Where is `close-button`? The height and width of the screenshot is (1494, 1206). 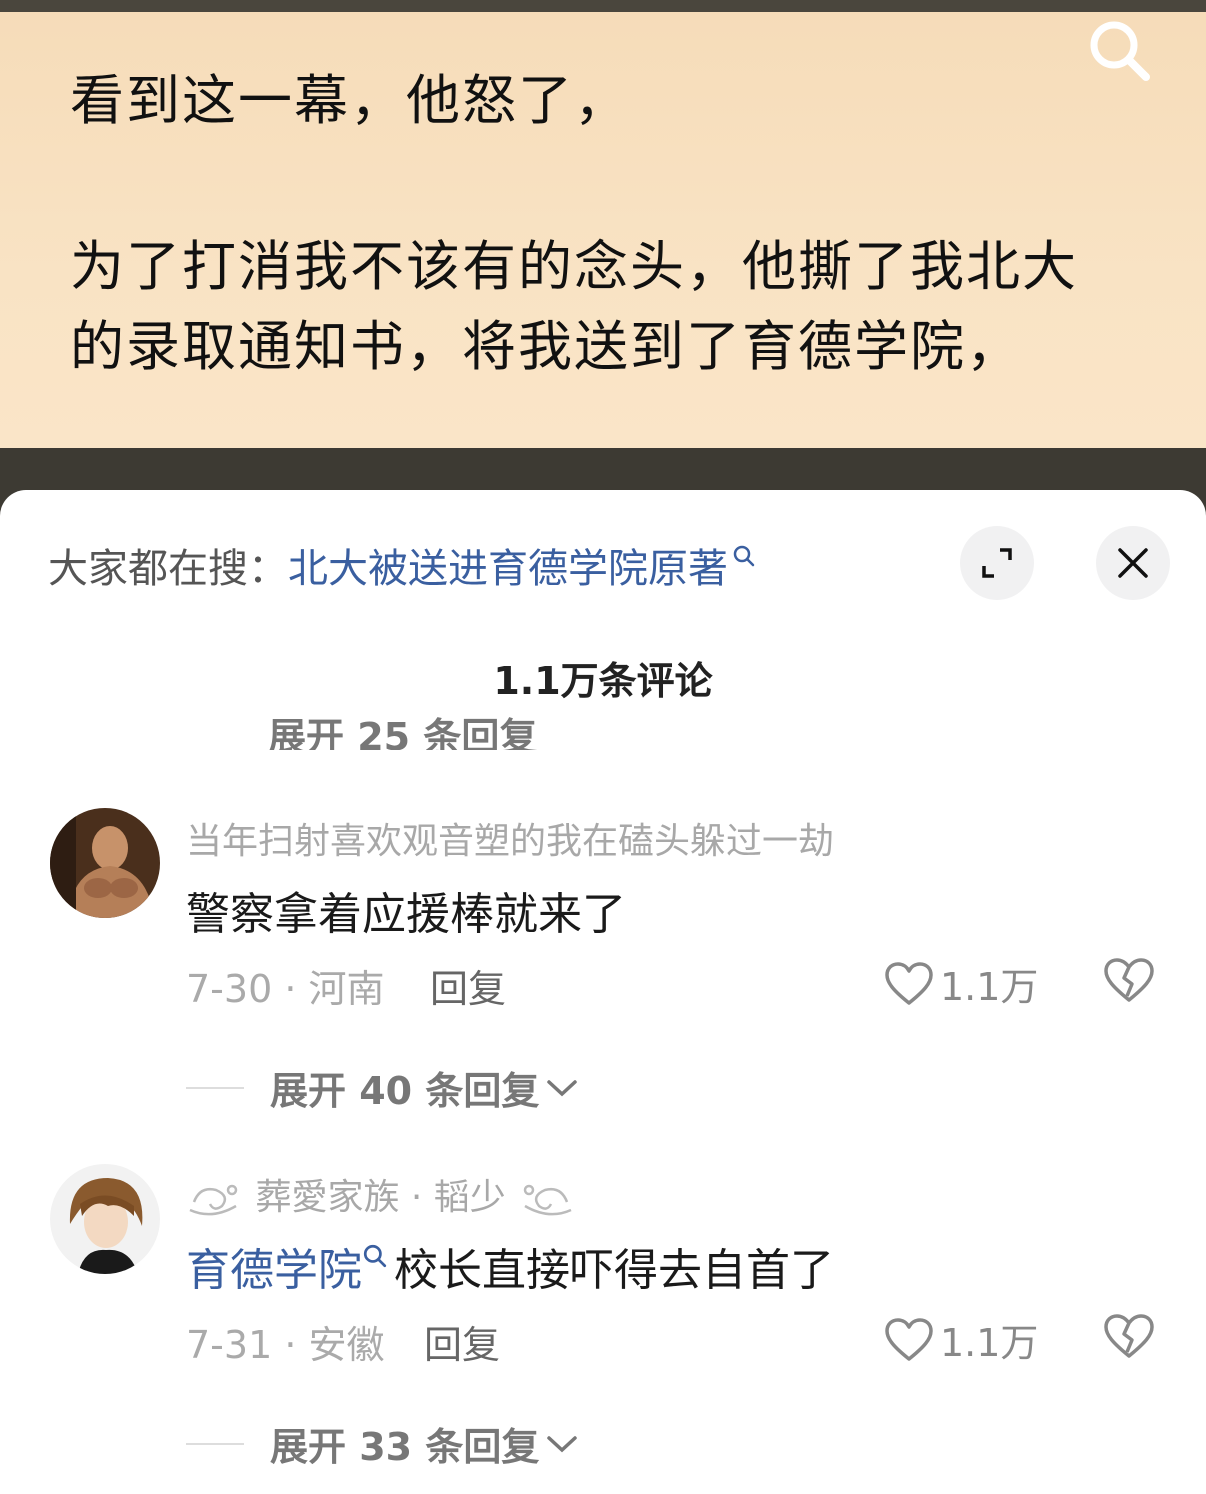 close-button is located at coordinates (1133, 563).